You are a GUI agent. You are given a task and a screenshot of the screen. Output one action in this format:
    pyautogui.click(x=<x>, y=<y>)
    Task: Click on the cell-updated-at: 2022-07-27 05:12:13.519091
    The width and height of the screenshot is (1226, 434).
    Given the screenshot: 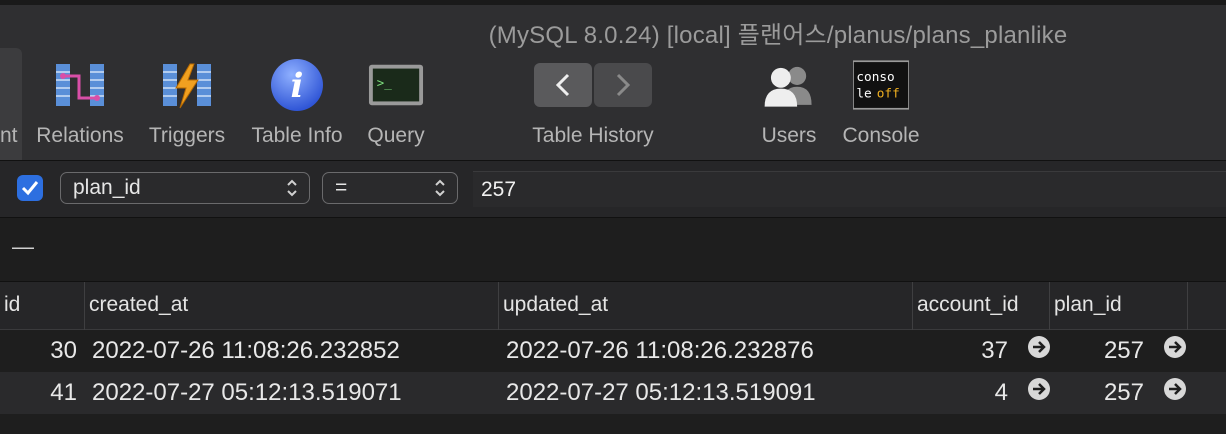 What is the action you would take?
    pyautogui.click(x=706, y=393)
    